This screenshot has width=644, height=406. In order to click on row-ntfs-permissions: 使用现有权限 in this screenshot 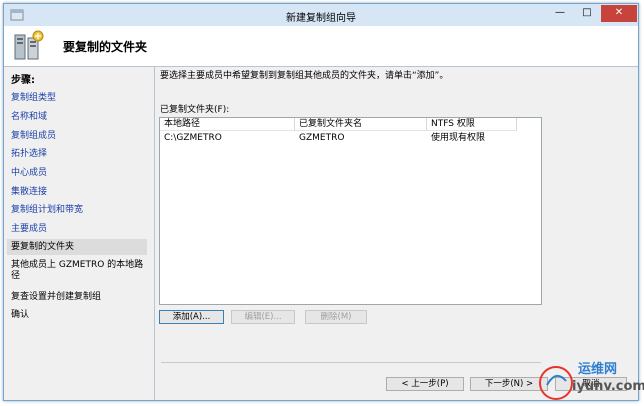, I will do `click(477, 138)`.